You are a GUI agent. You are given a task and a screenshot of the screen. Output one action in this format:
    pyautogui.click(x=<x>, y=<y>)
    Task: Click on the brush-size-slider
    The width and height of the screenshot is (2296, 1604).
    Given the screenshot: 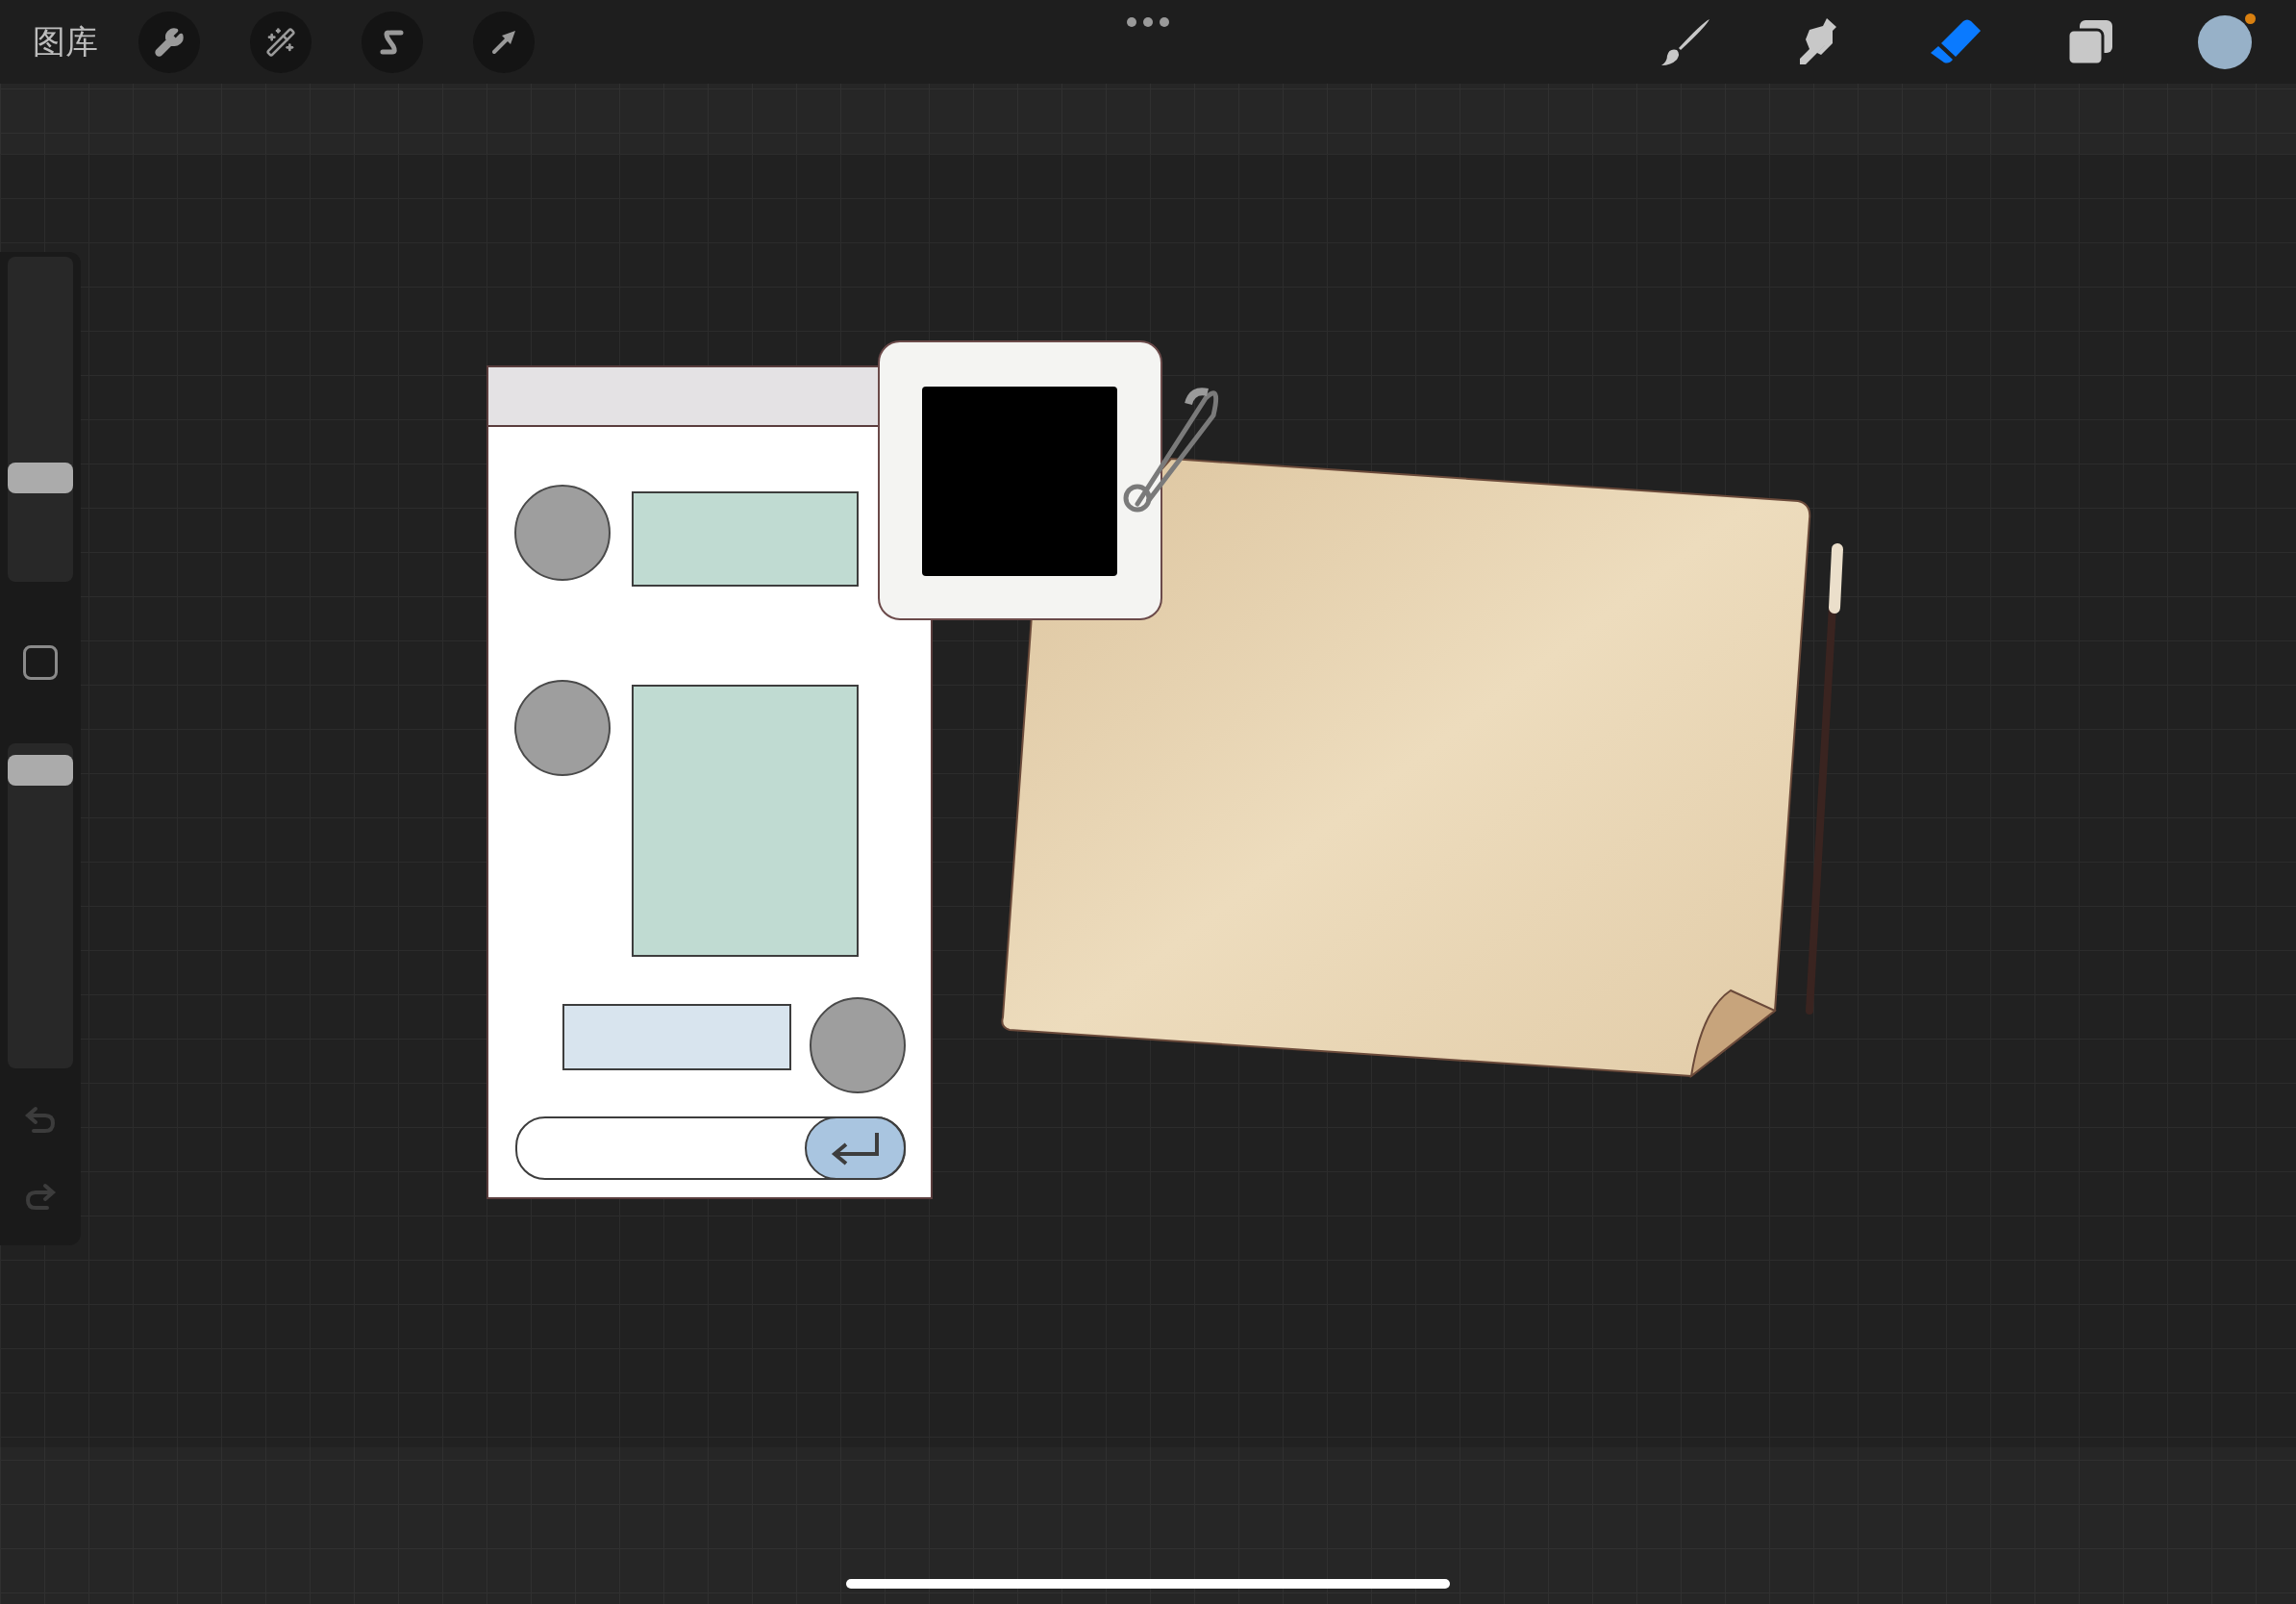 What is the action you would take?
    pyautogui.click(x=40, y=419)
    